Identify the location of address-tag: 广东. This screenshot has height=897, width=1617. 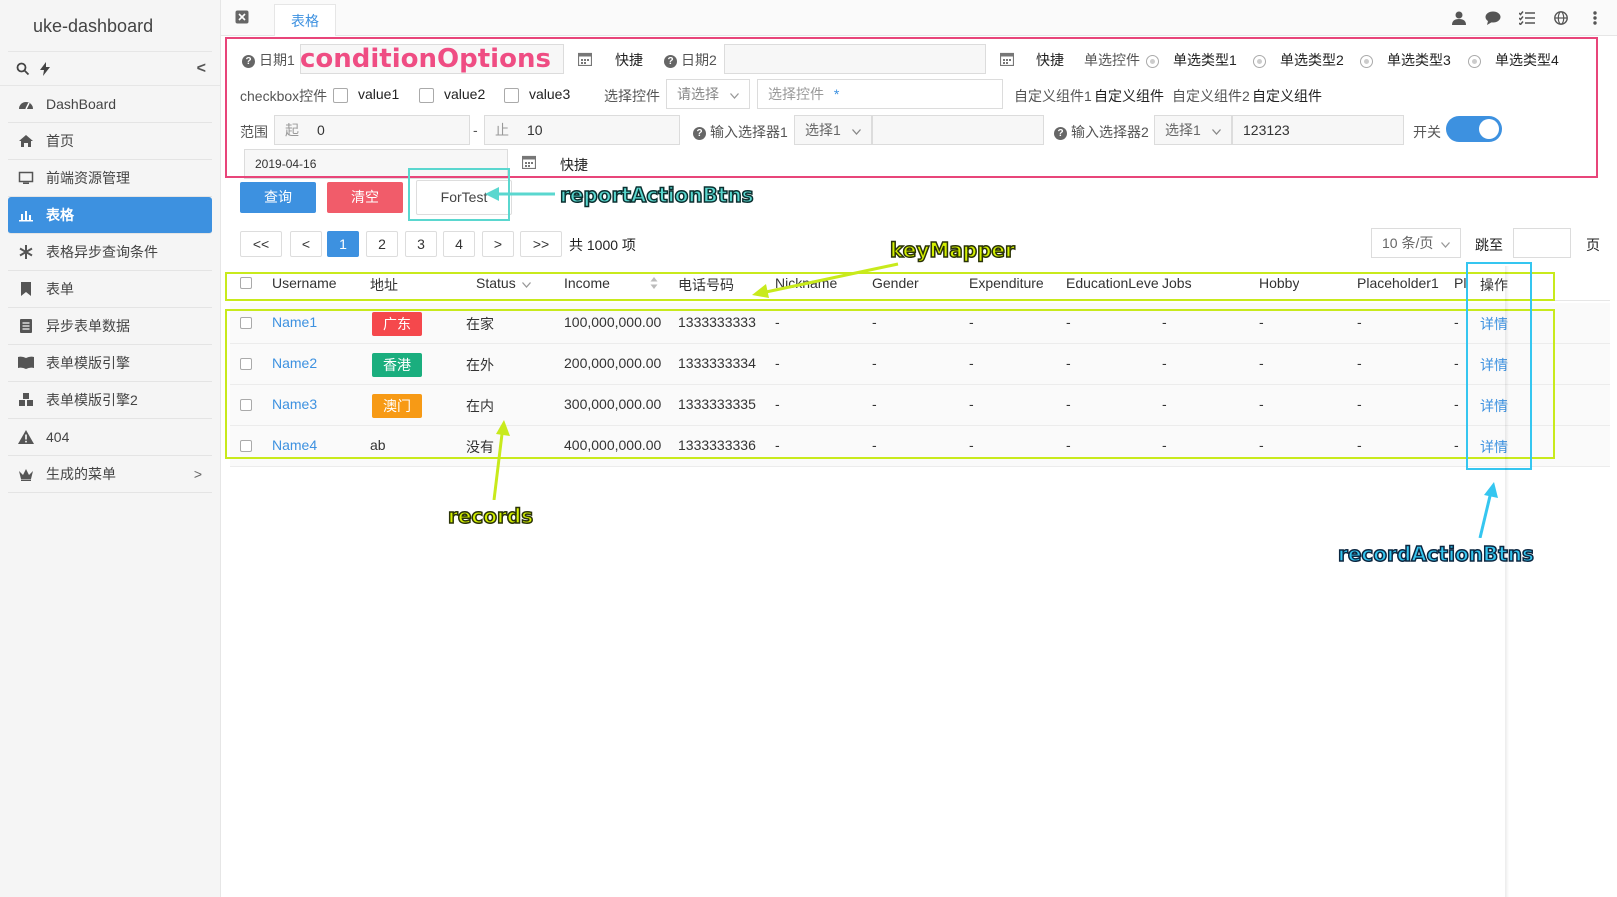
(397, 324).